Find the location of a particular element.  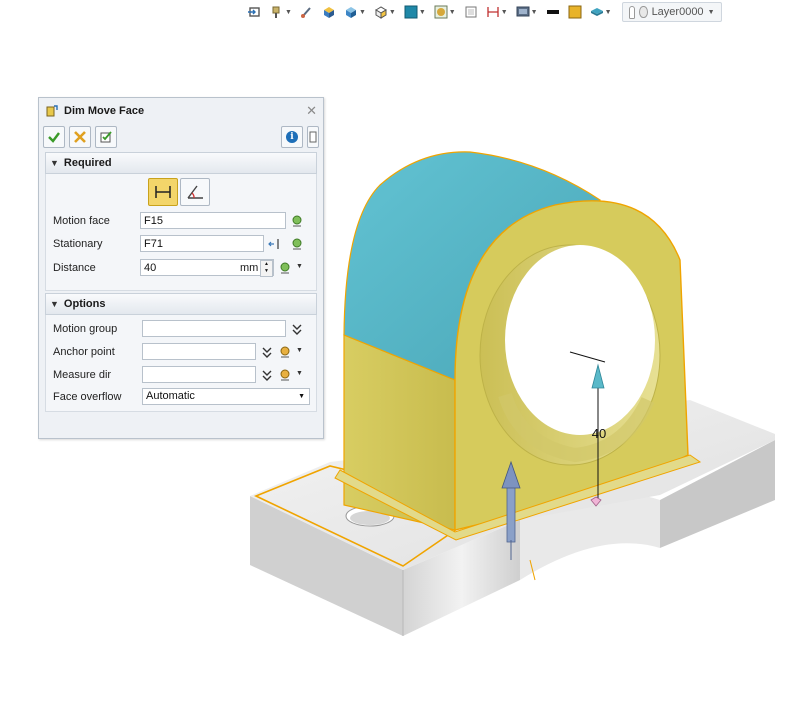

stationary-row: Stationary is located at coordinates (181, 244).